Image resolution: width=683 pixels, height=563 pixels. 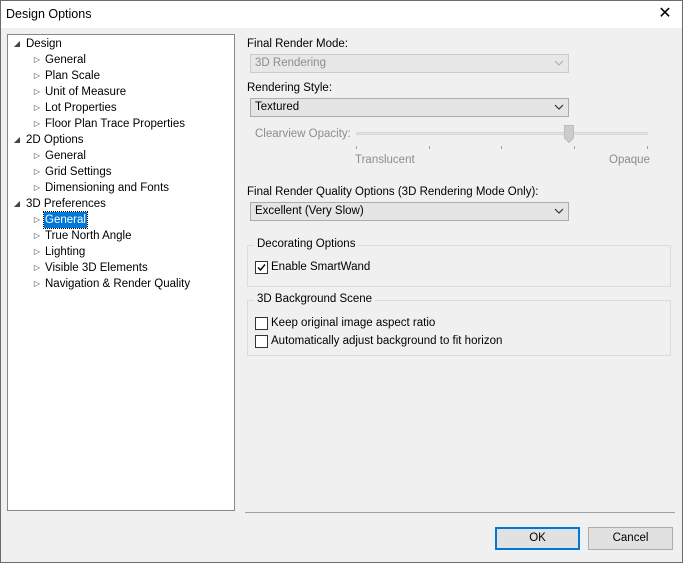 I want to click on enable-smartwand-checkbox, so click(x=261, y=267).